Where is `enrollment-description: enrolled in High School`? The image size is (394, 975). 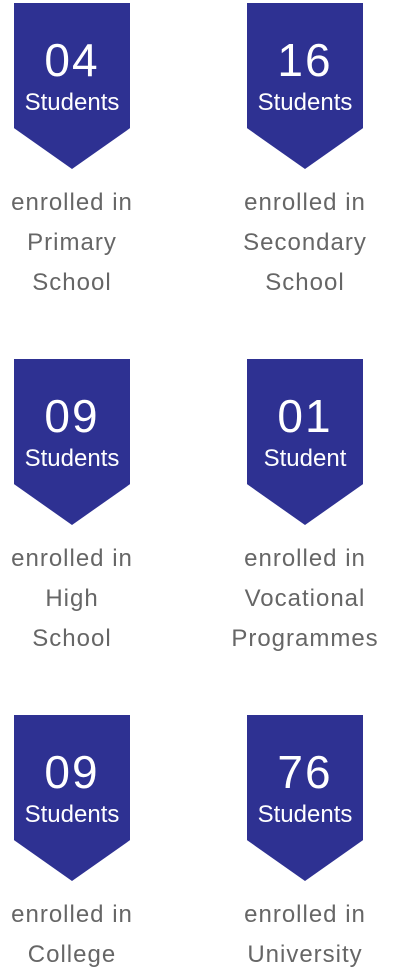 enrollment-description: enrolled in High School is located at coordinates (78, 599).